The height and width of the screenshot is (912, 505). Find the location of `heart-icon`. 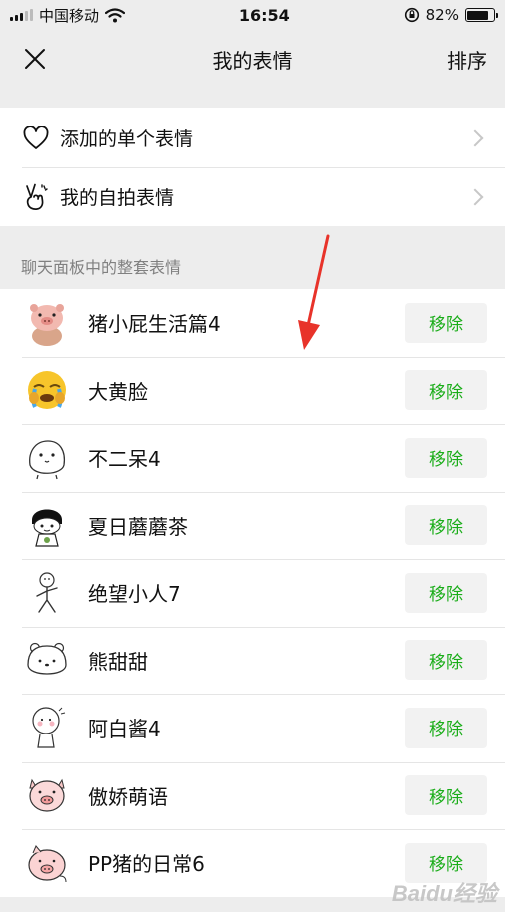

heart-icon is located at coordinates (36, 138).